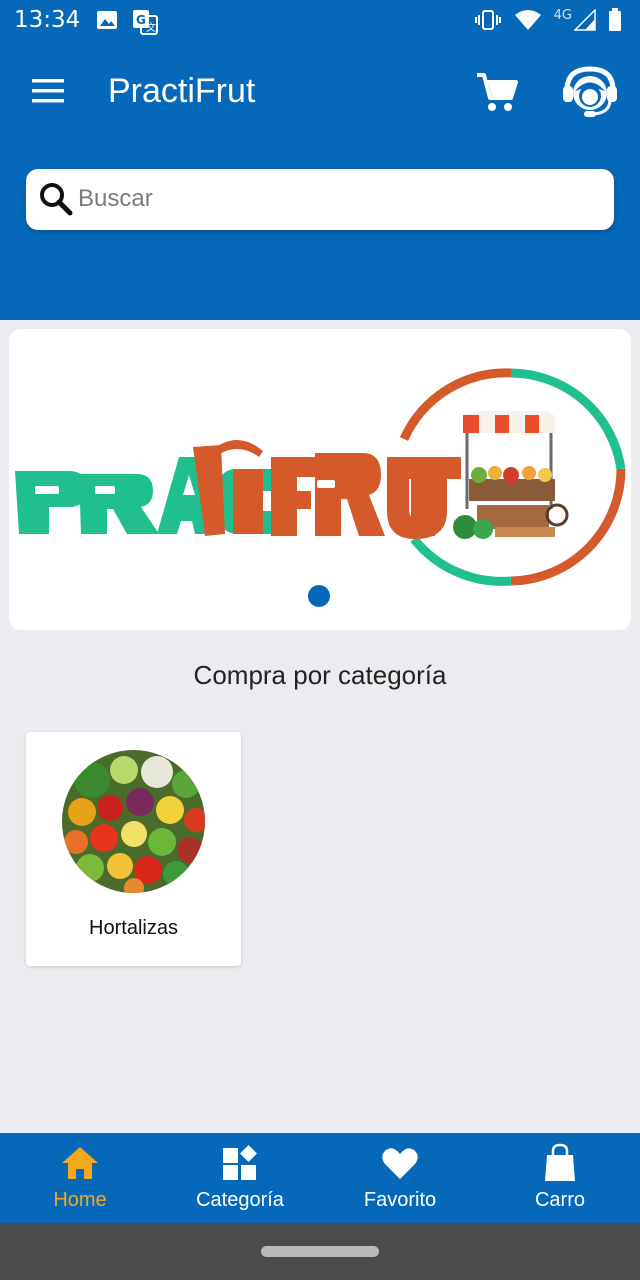 The width and height of the screenshot is (640, 1280). I want to click on heart-icon, so click(400, 1163).